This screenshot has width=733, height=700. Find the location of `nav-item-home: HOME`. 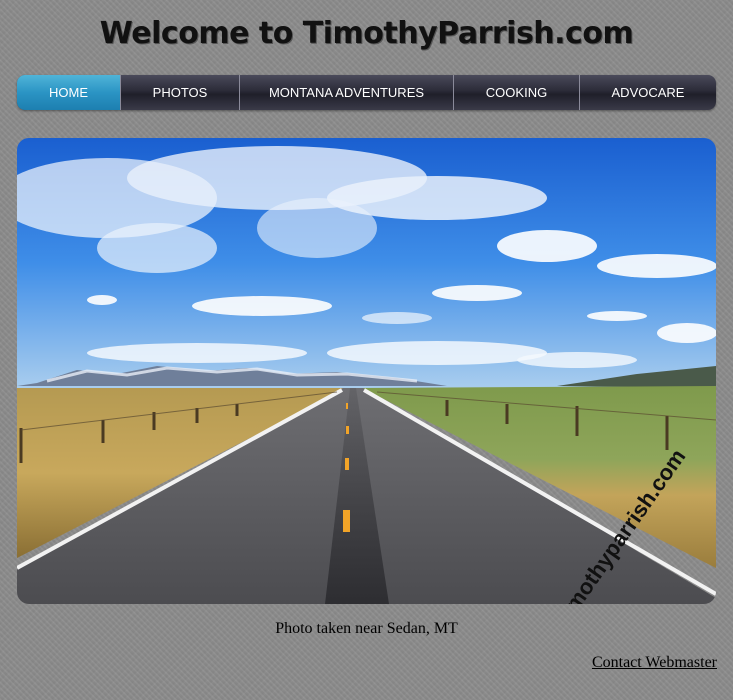

nav-item-home: HOME is located at coordinates (69, 92).